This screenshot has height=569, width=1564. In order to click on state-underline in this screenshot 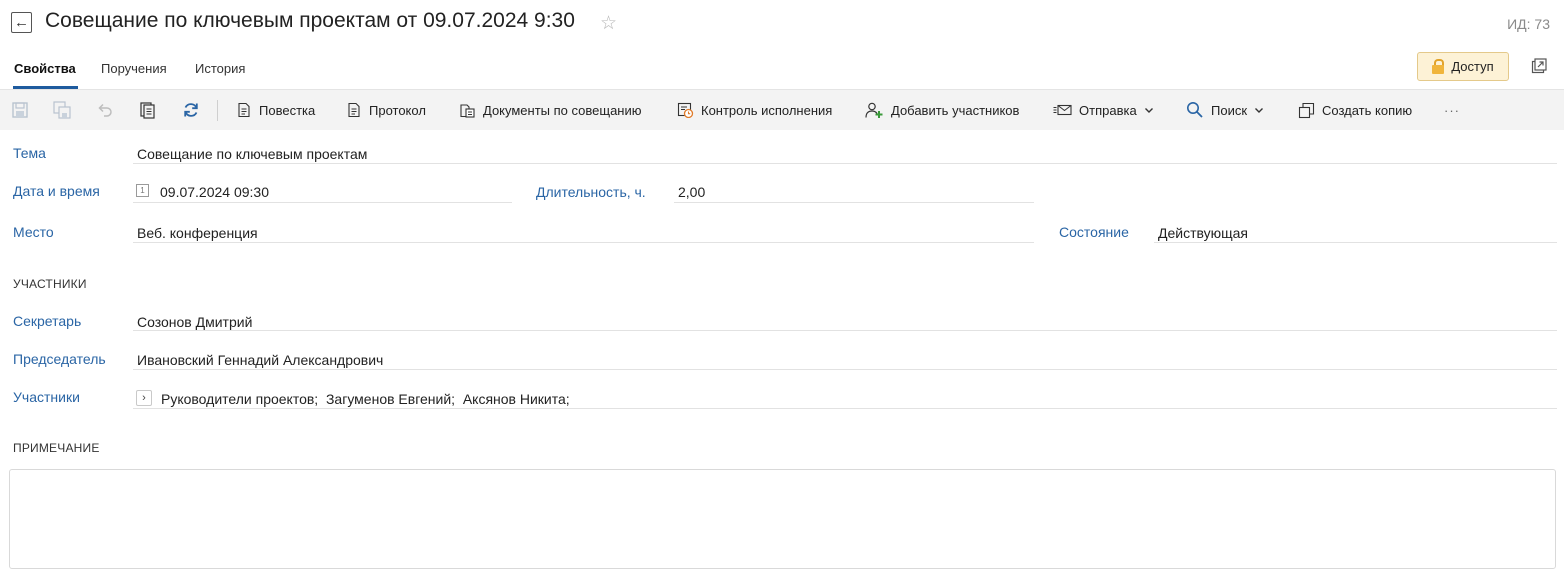, I will do `click(1355, 242)`.